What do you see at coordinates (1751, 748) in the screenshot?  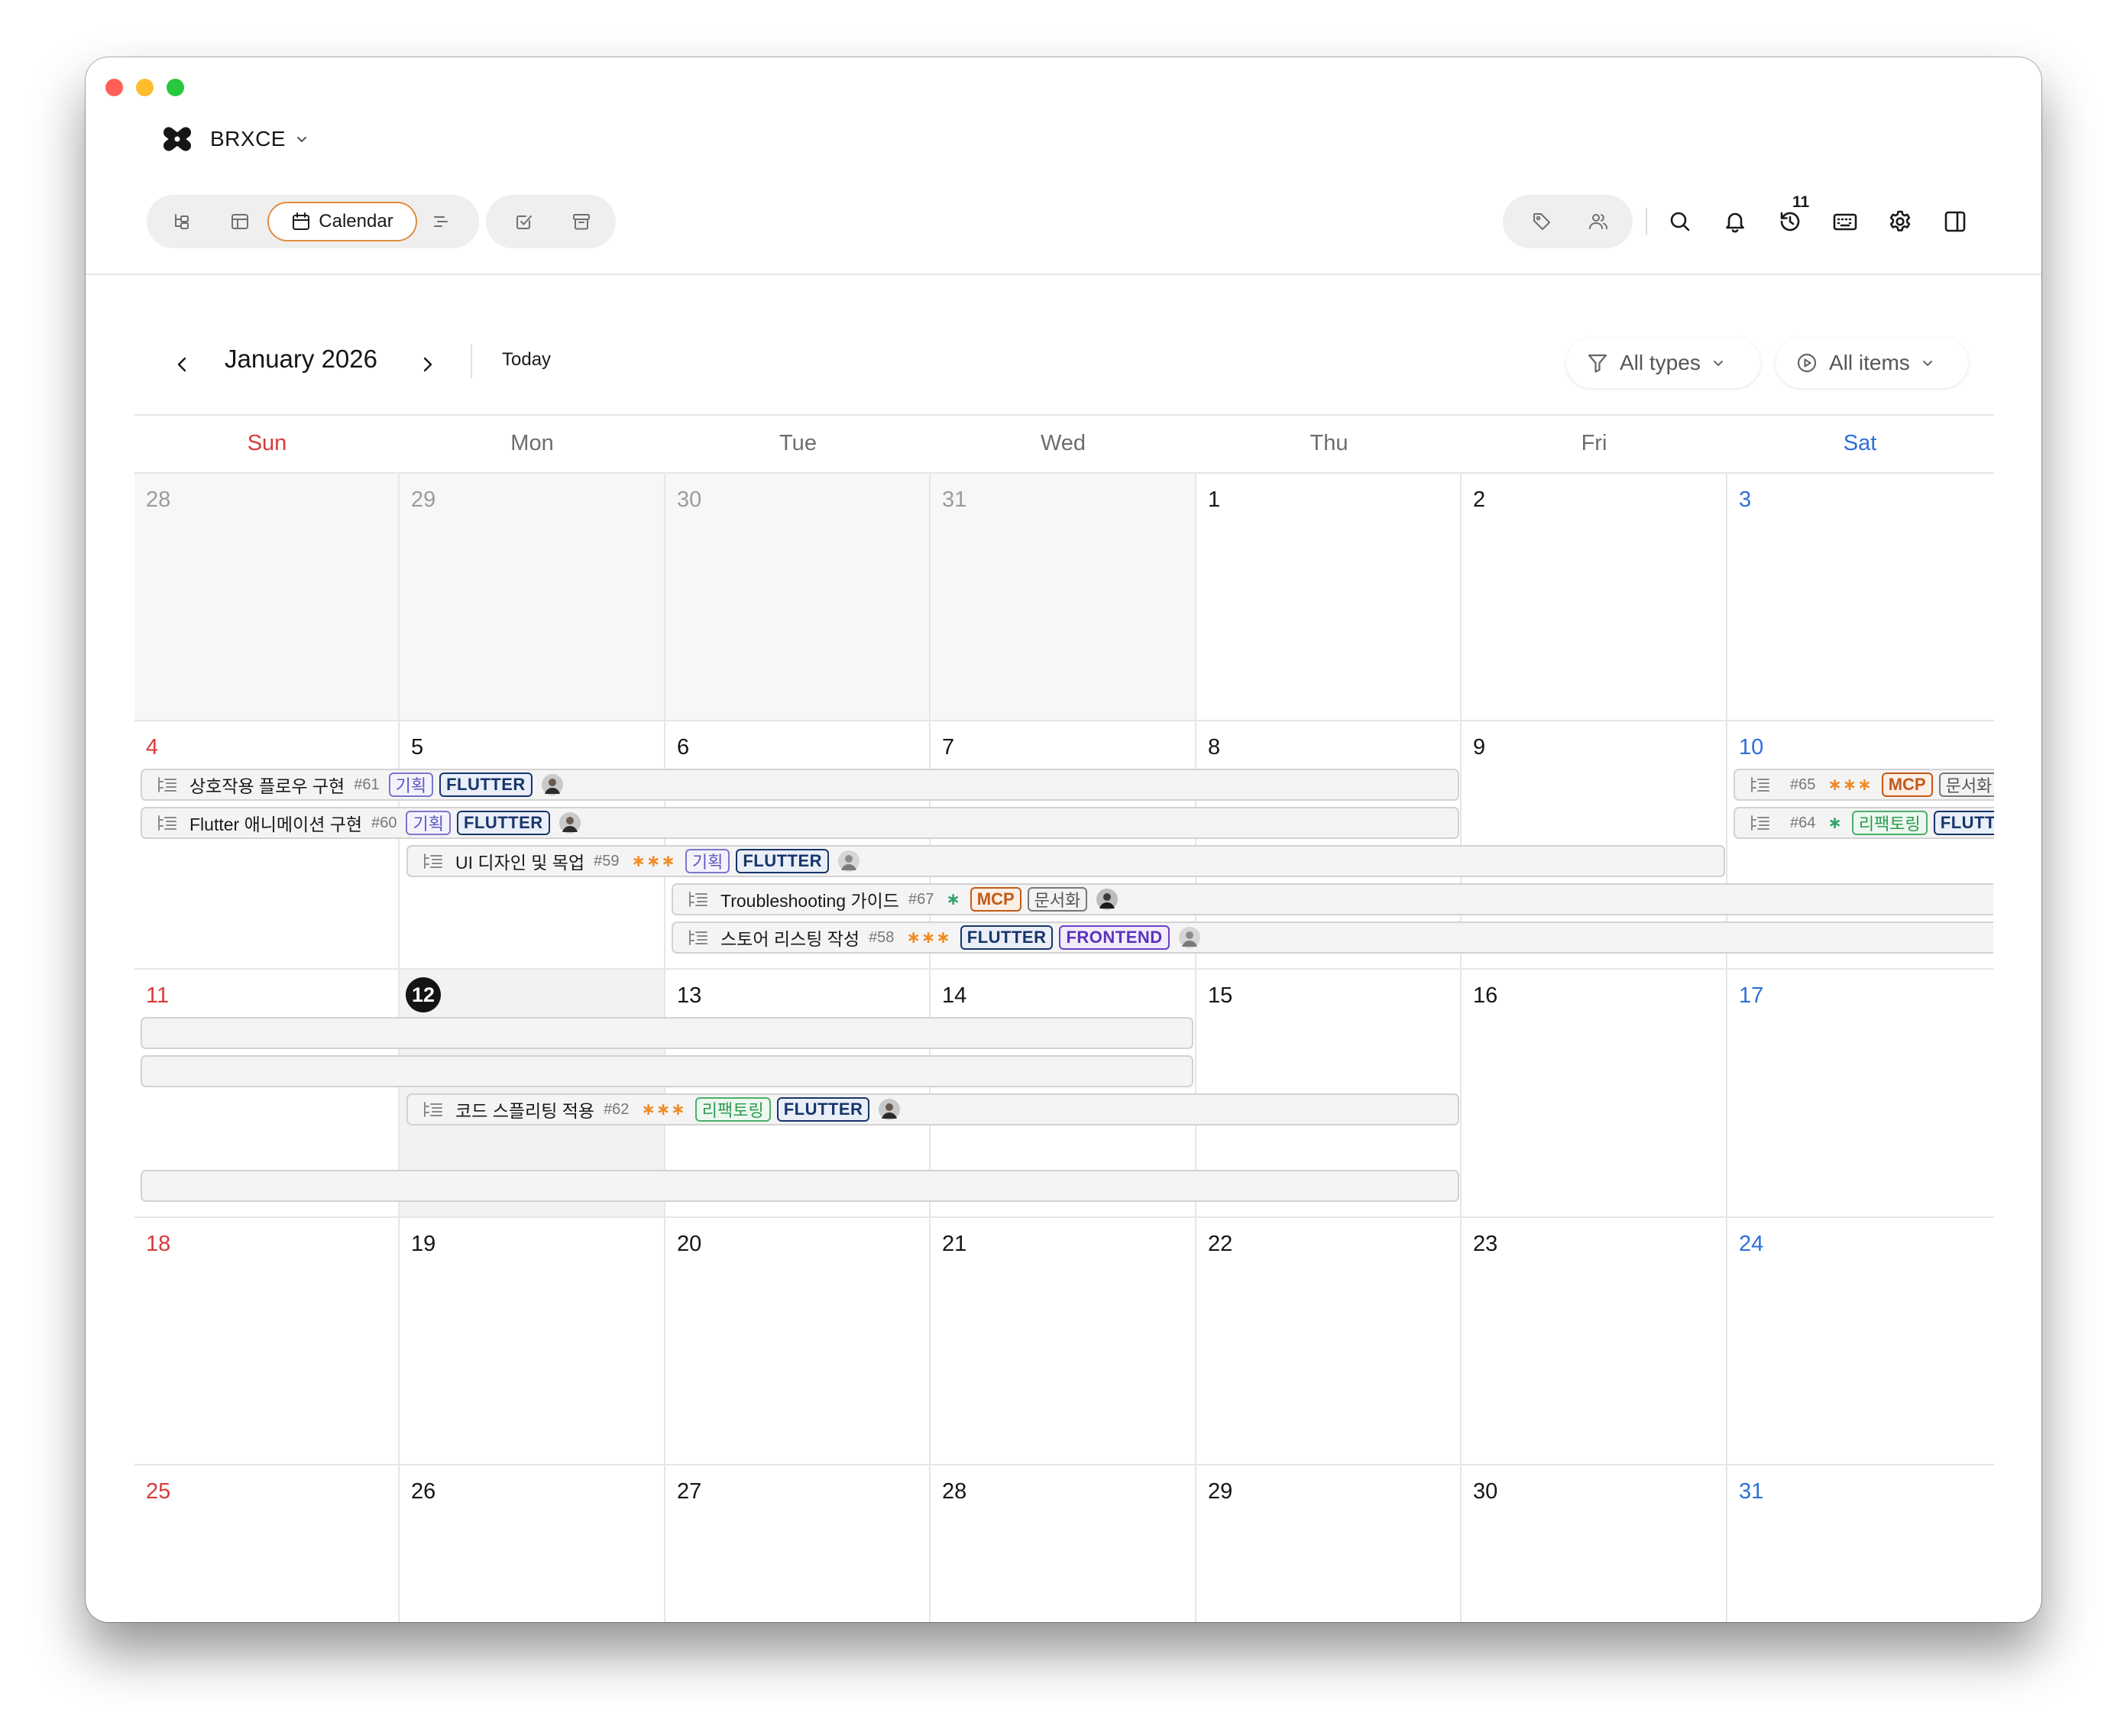 I see `day-number: 10` at bounding box center [1751, 748].